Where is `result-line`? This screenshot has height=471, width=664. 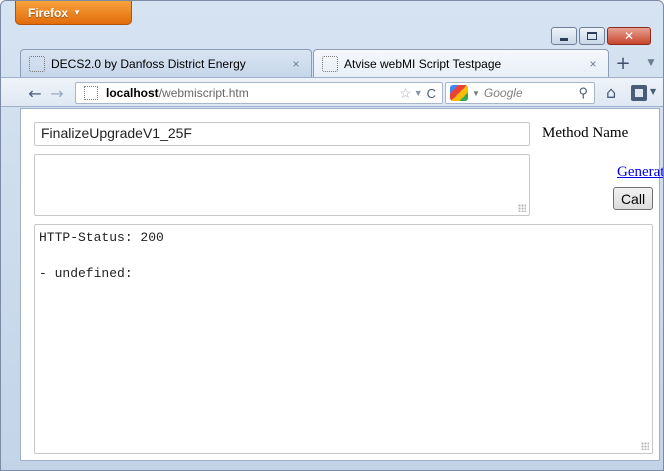 result-line is located at coordinates (343, 256).